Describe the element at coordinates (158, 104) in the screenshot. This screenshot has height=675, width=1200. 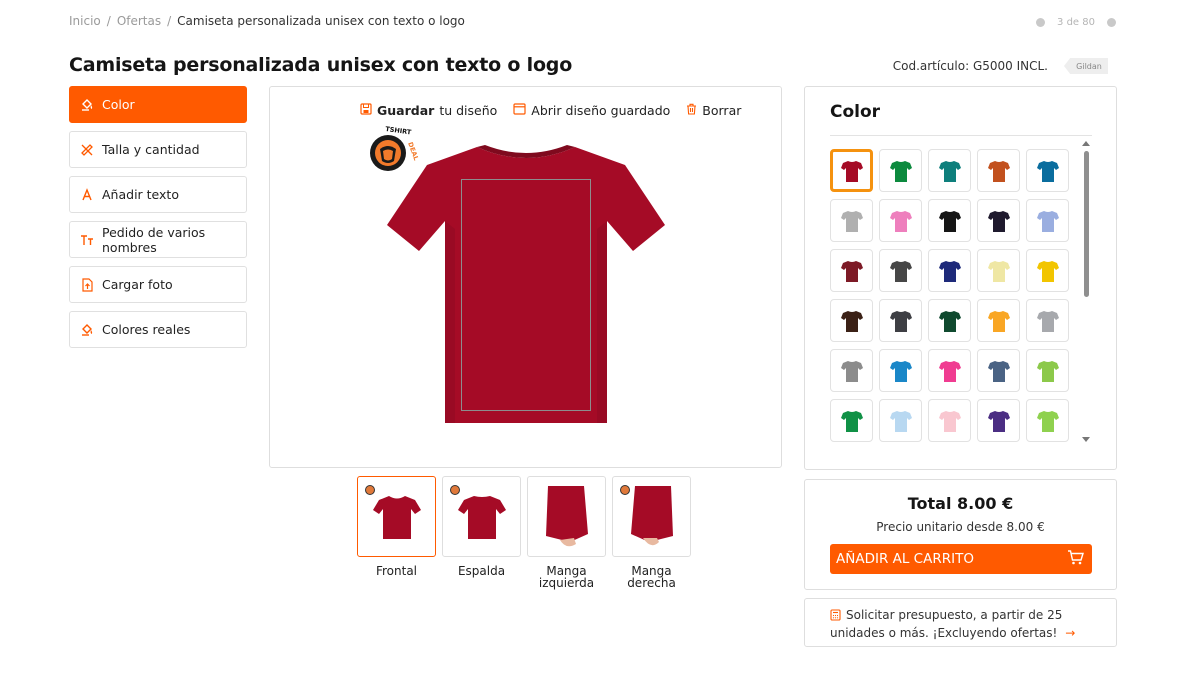
I see `menu-item-color: Color` at that location.